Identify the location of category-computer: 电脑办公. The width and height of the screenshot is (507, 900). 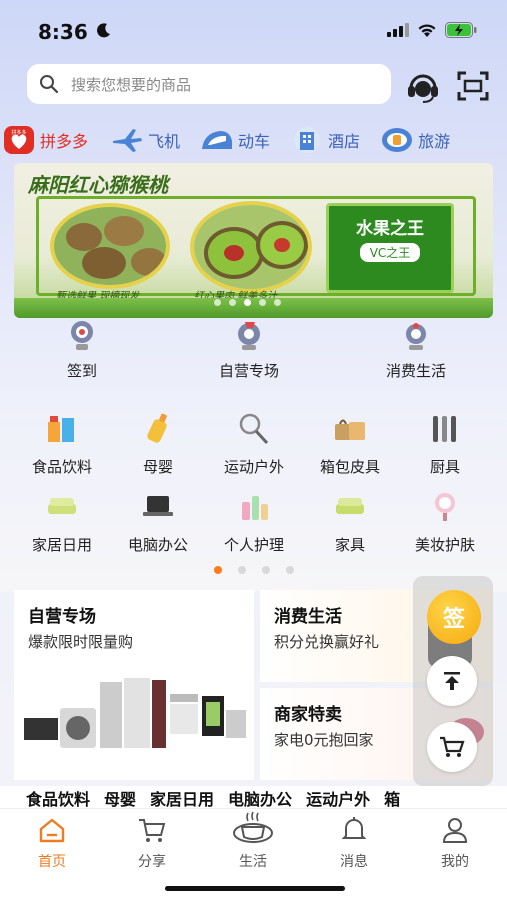
(158, 522).